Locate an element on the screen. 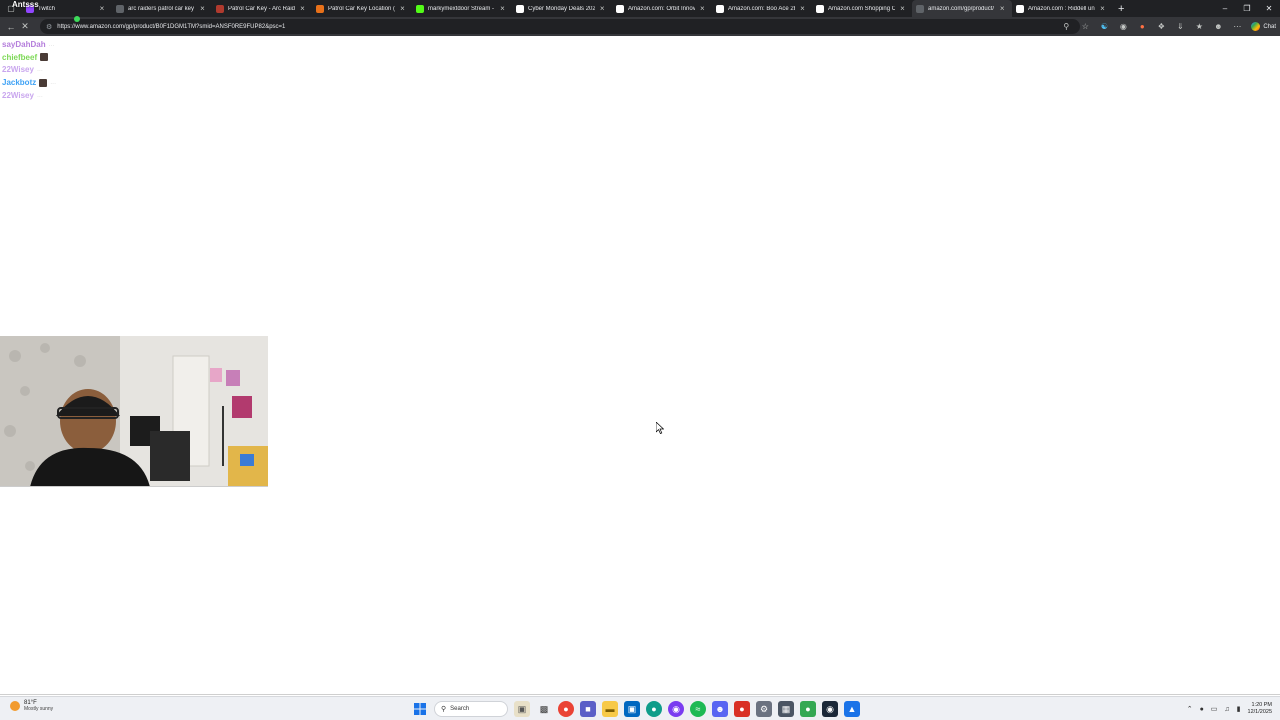  system-tray: ⌃ ● ▭ ♫ ▮ 1:20 PM 12/1/2025 is located at coordinates (1229, 709).